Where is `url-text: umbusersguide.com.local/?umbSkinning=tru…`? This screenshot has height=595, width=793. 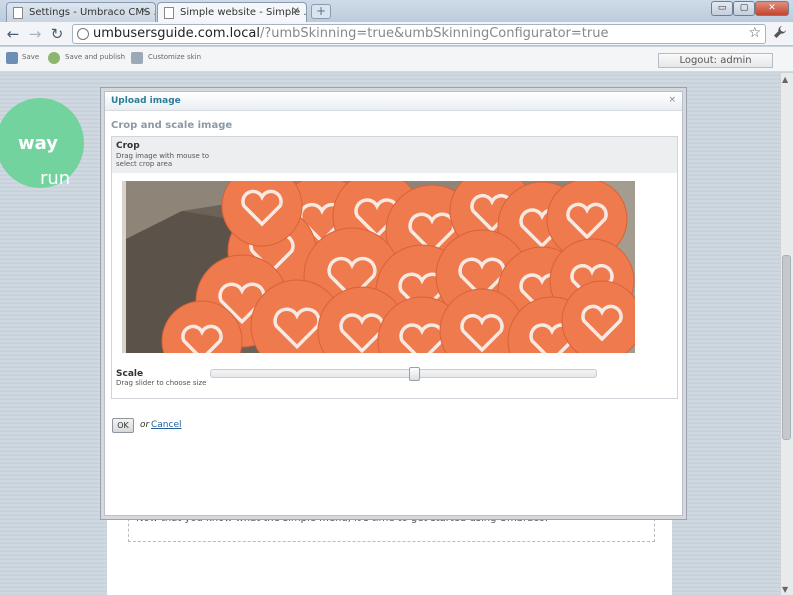 url-text: umbusersguide.com.local/?umbSkinning=tru… is located at coordinates (350, 33).